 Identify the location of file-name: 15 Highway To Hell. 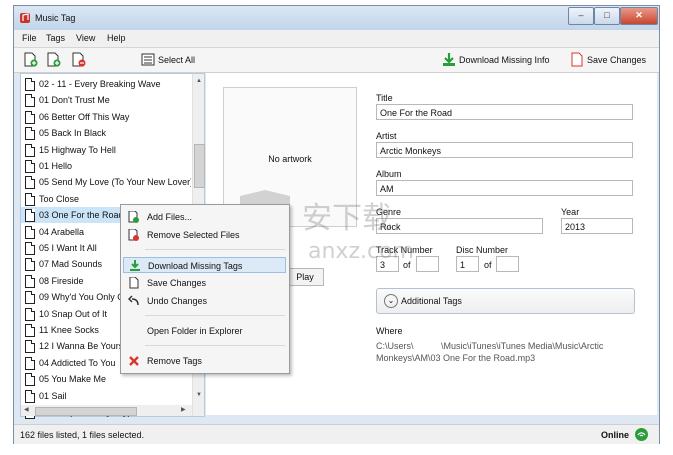
(77, 149).